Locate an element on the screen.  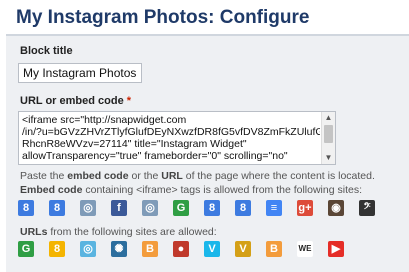
block-title-label: Block title is located at coordinates (46, 51).